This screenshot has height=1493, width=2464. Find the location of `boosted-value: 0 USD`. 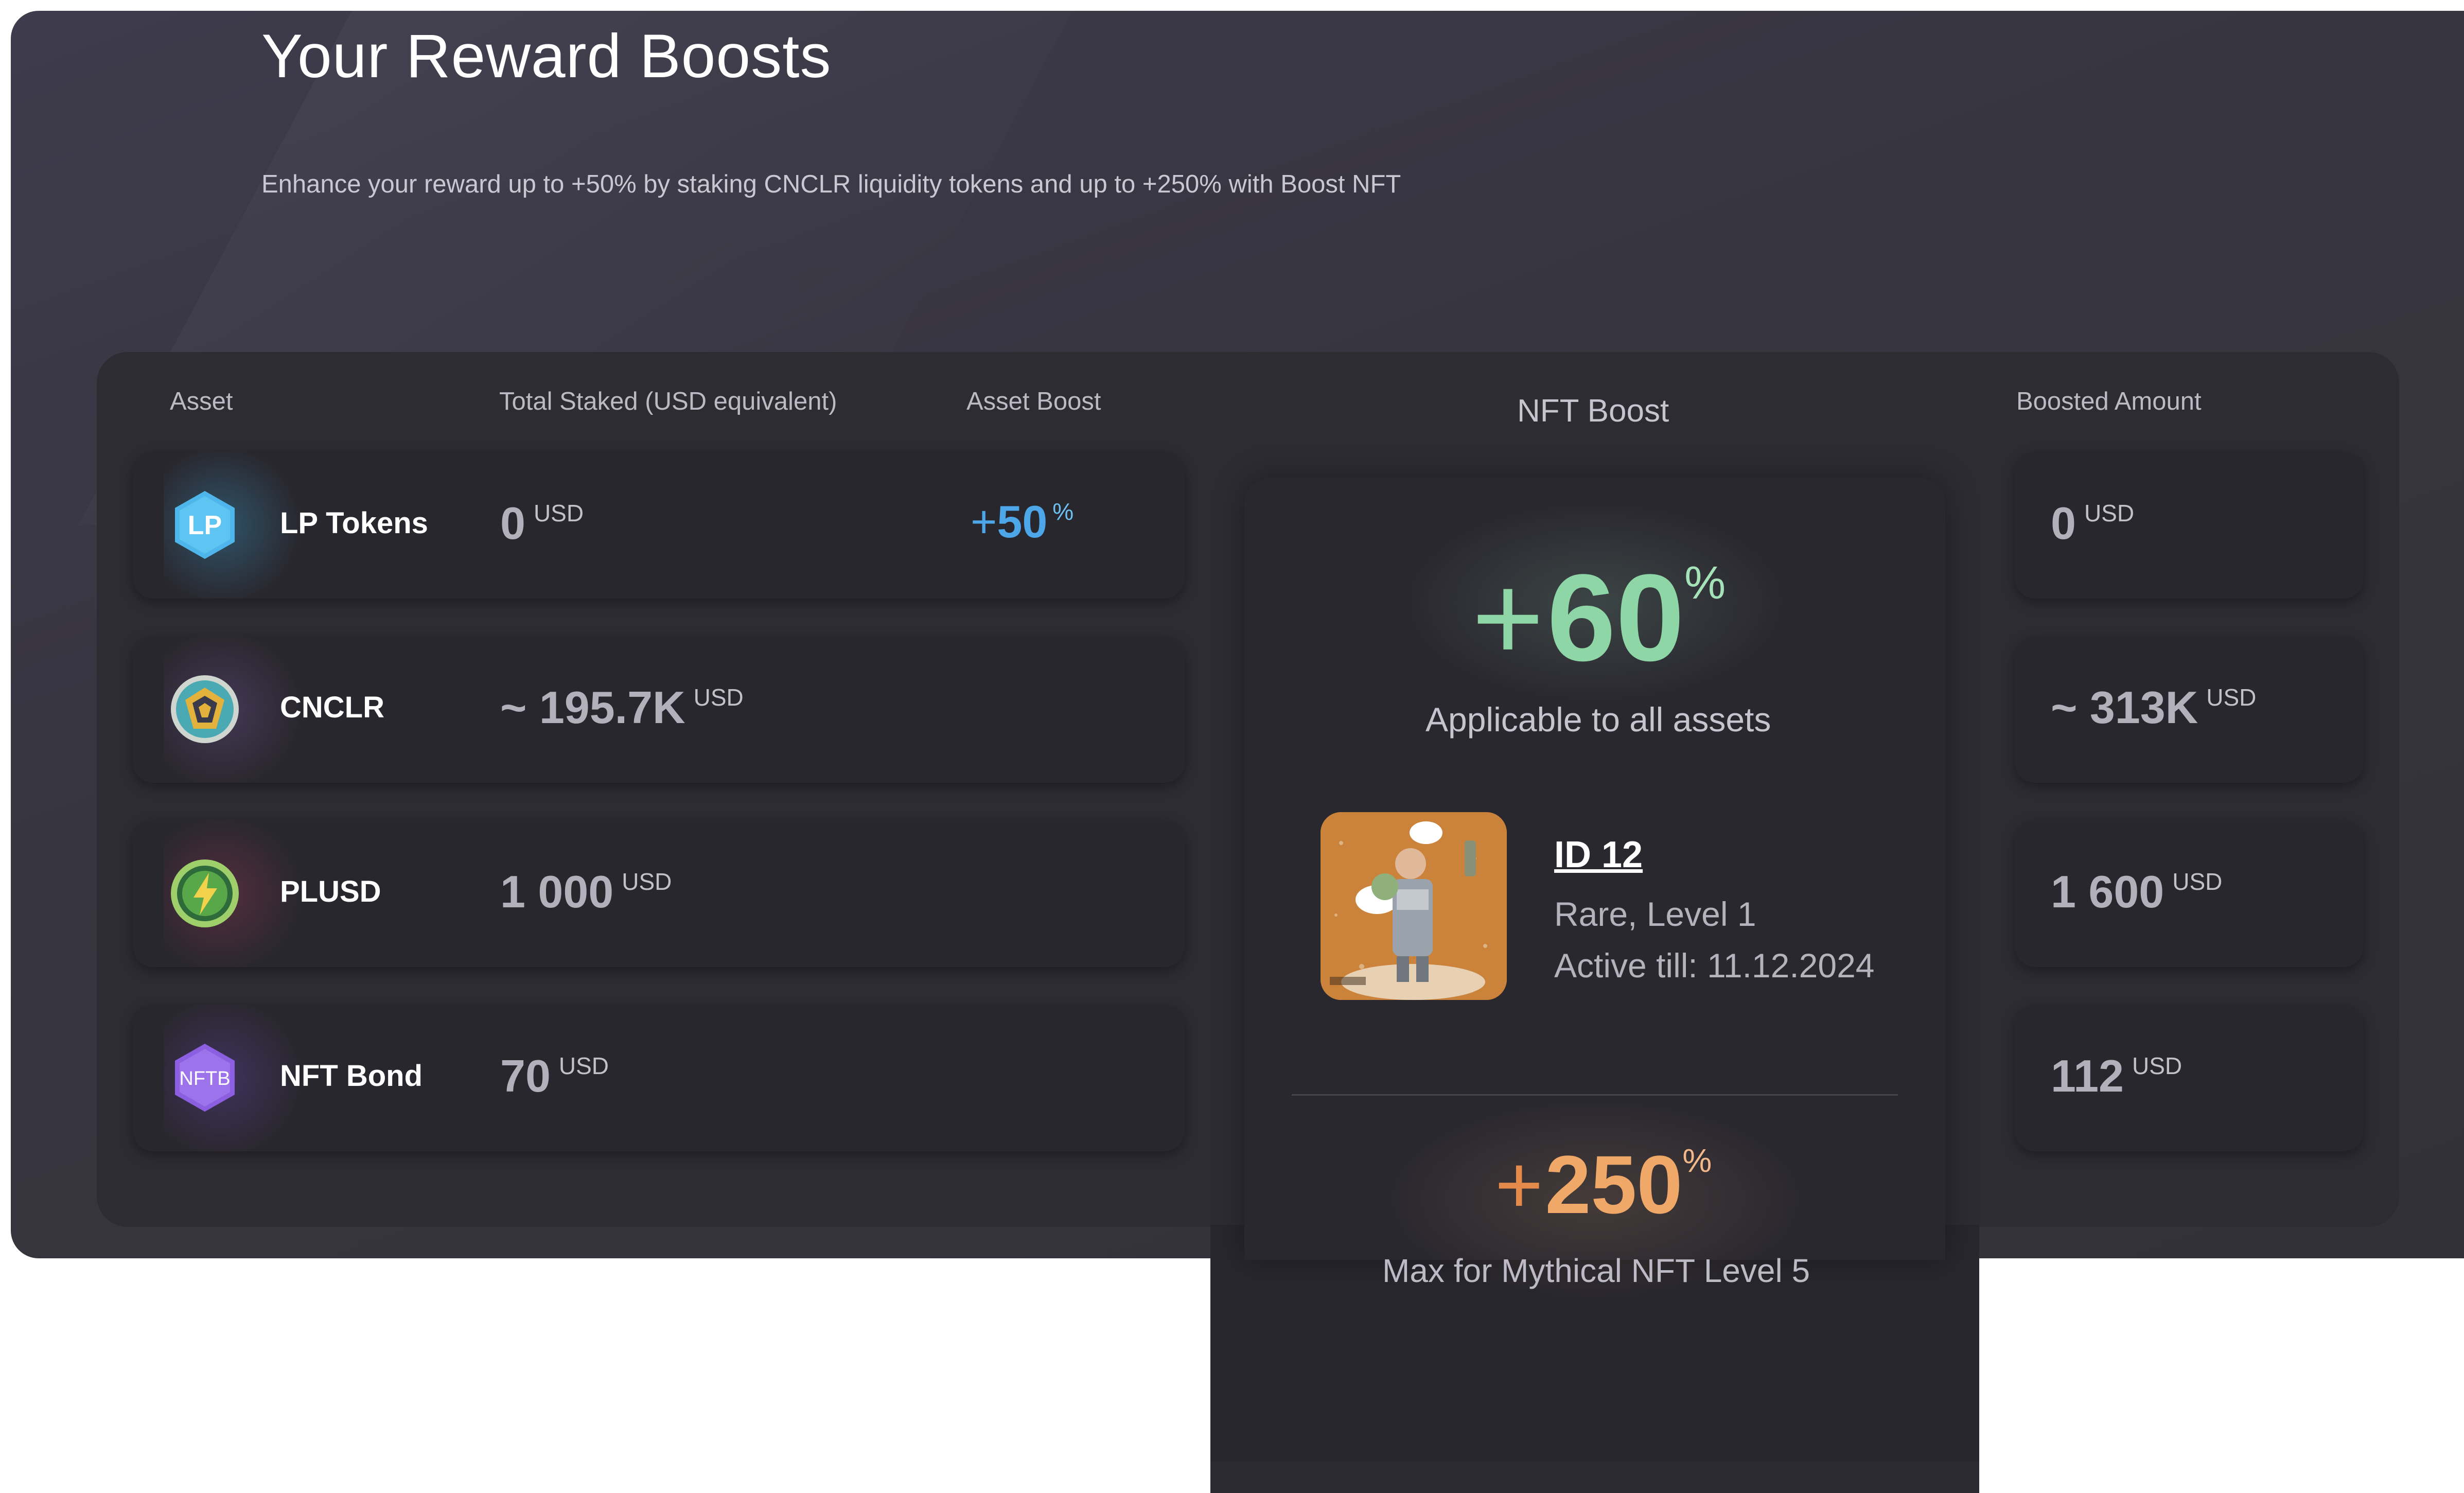

boosted-value: 0 USD is located at coordinates (2093, 523).